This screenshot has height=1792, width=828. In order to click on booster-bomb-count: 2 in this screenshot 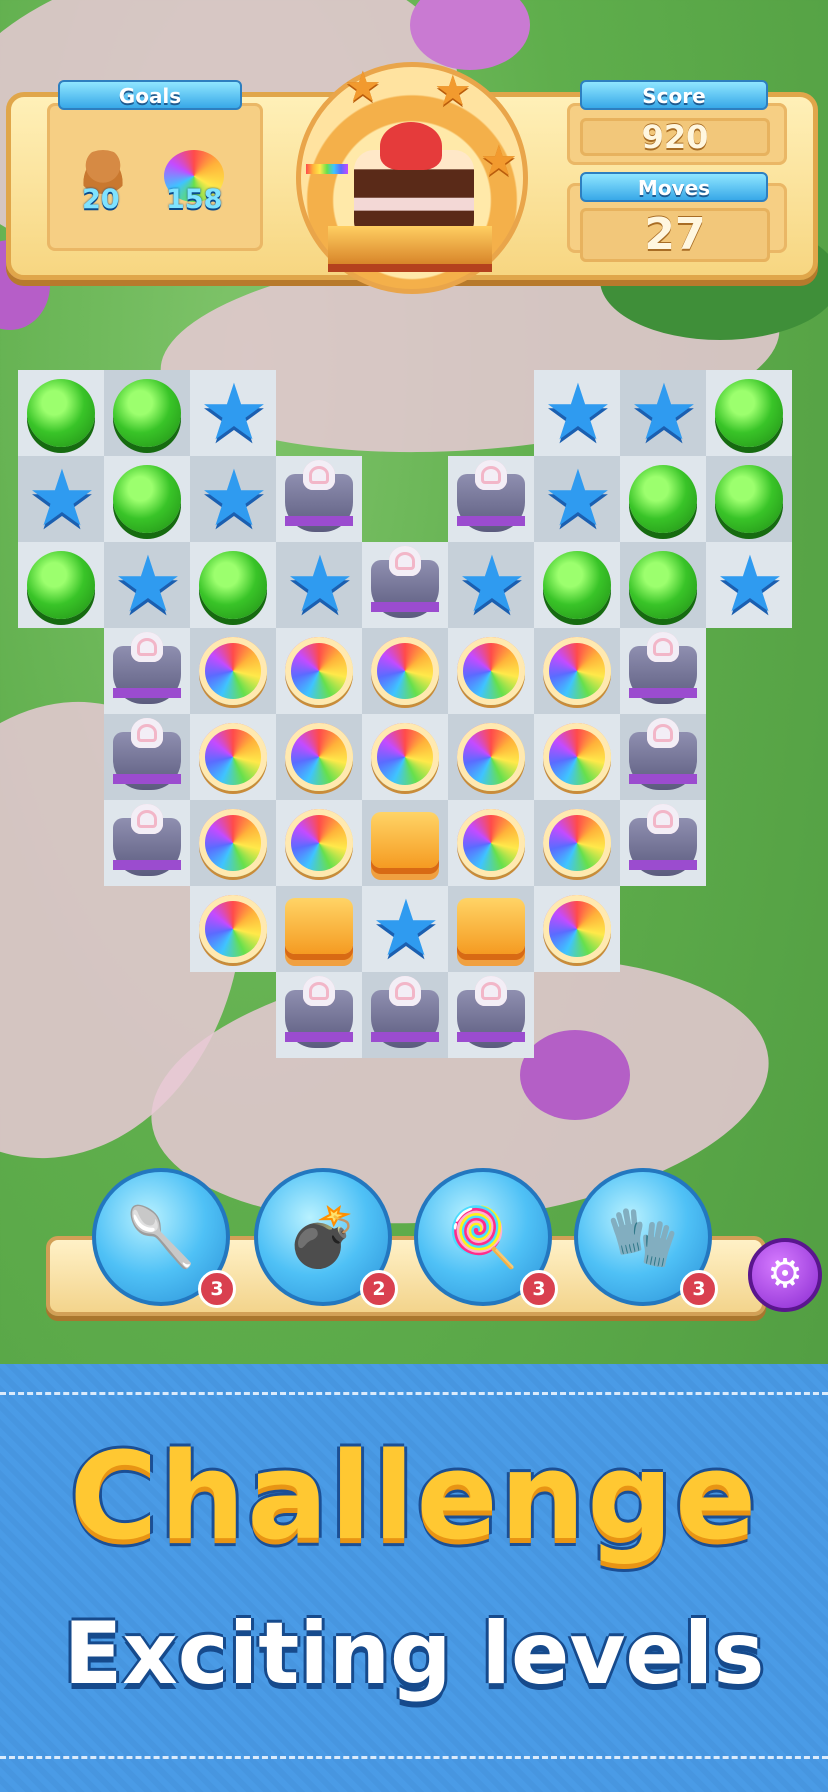, I will do `click(379, 1289)`.